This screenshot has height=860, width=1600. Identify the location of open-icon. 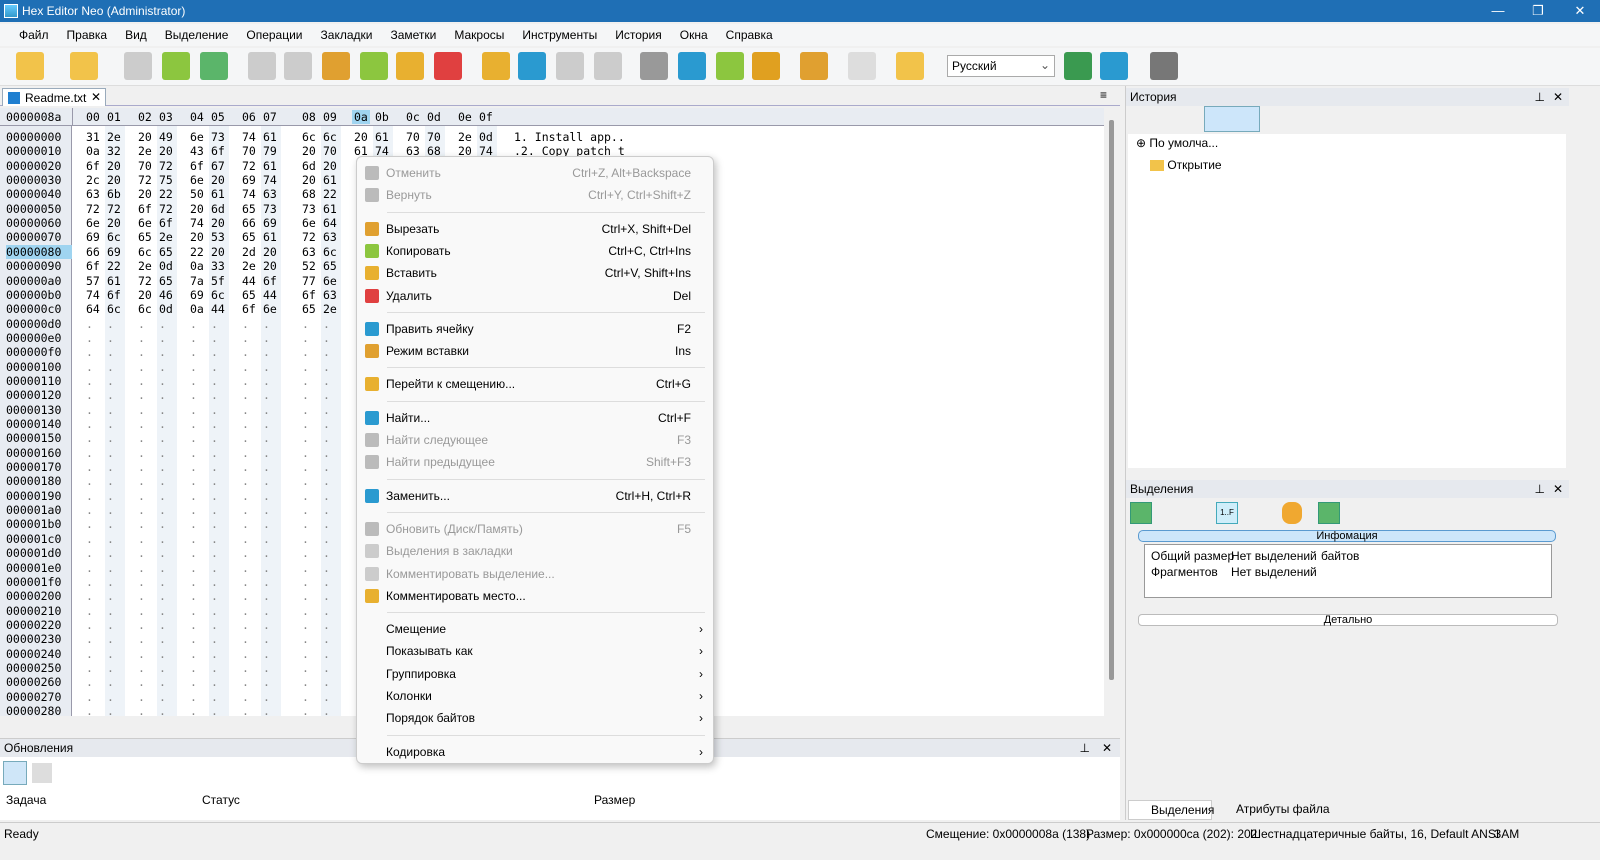
(84, 66).